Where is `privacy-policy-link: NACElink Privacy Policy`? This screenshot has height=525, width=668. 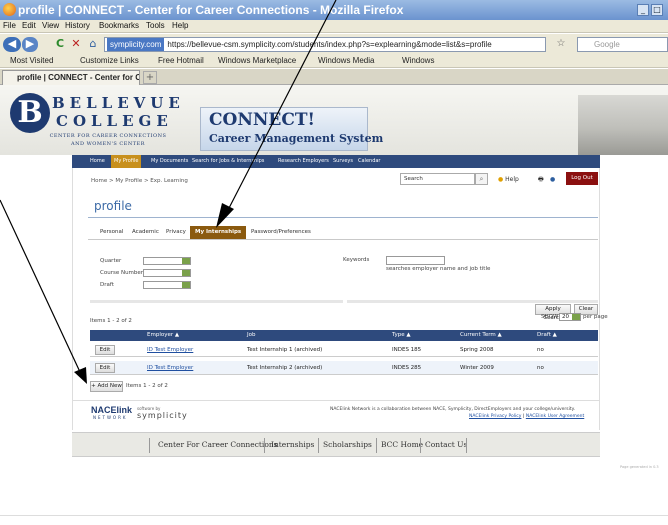 privacy-policy-link: NACElink Privacy Policy is located at coordinates (495, 416).